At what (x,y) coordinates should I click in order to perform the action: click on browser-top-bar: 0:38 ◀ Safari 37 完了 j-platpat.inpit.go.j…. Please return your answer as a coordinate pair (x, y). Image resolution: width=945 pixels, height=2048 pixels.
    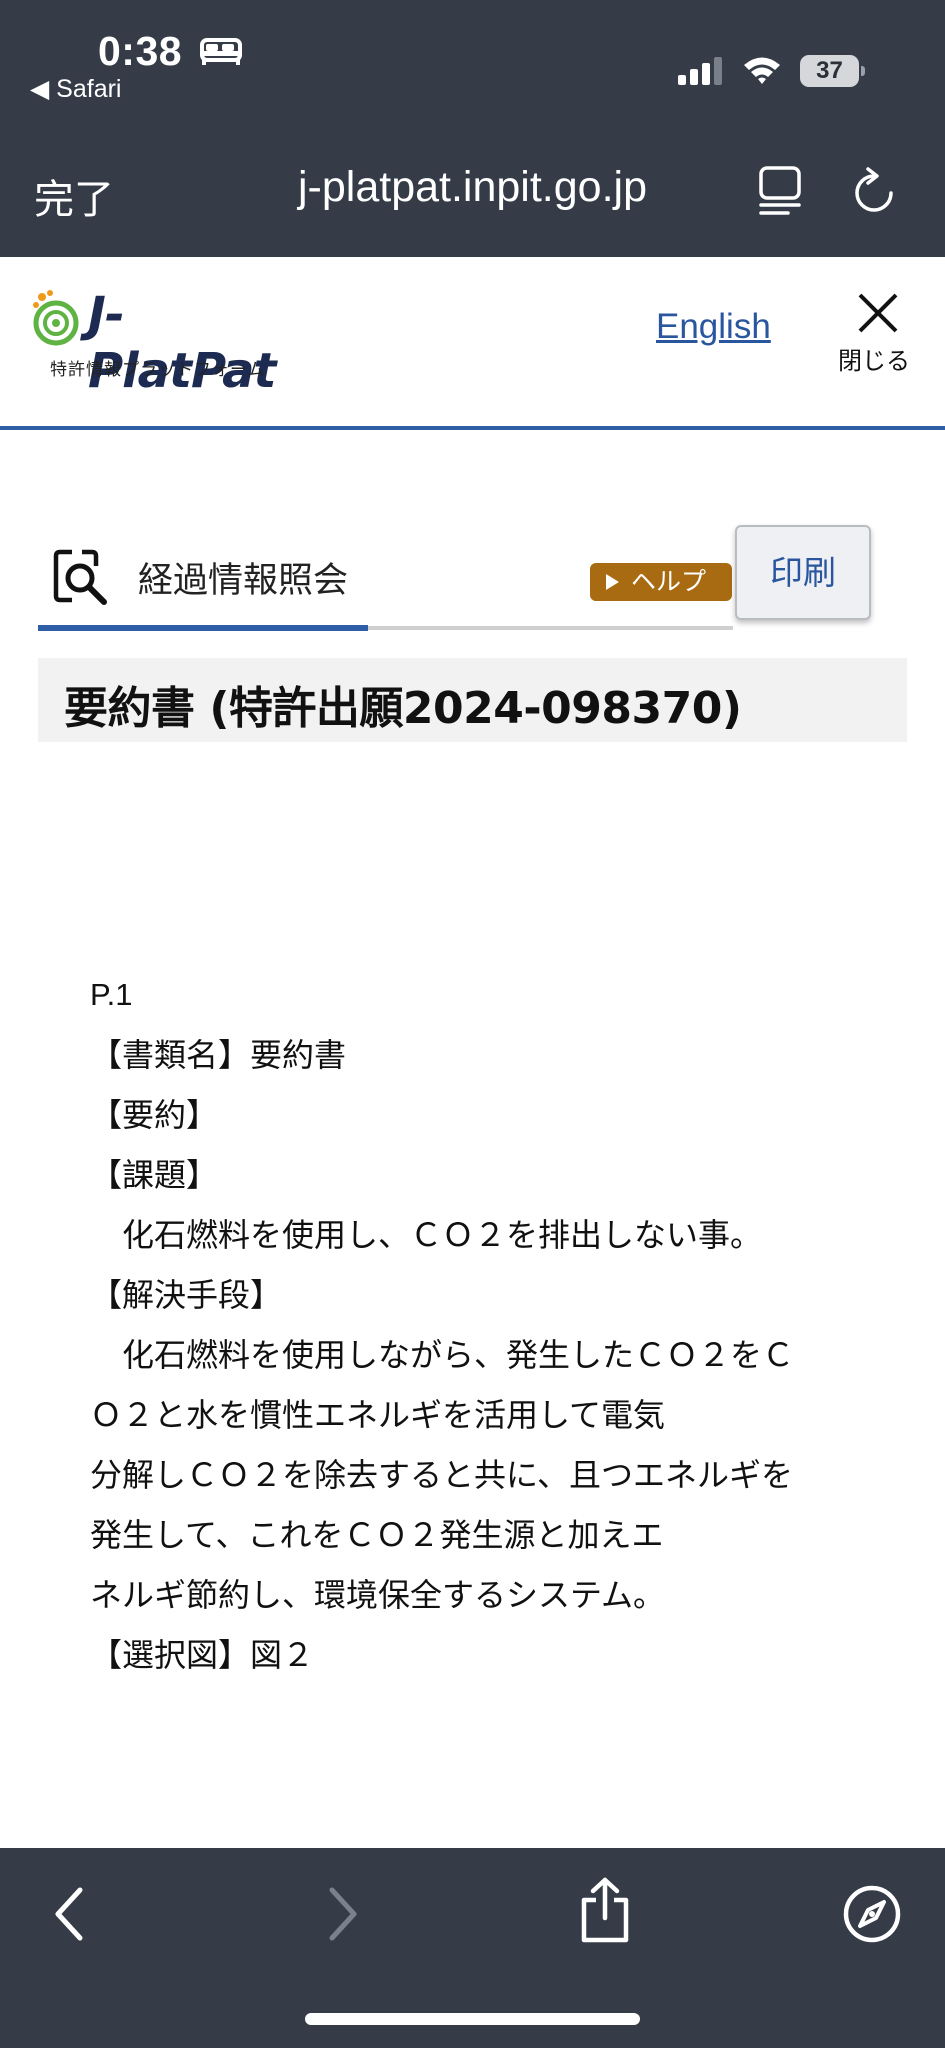
    Looking at the image, I should click on (472, 128).